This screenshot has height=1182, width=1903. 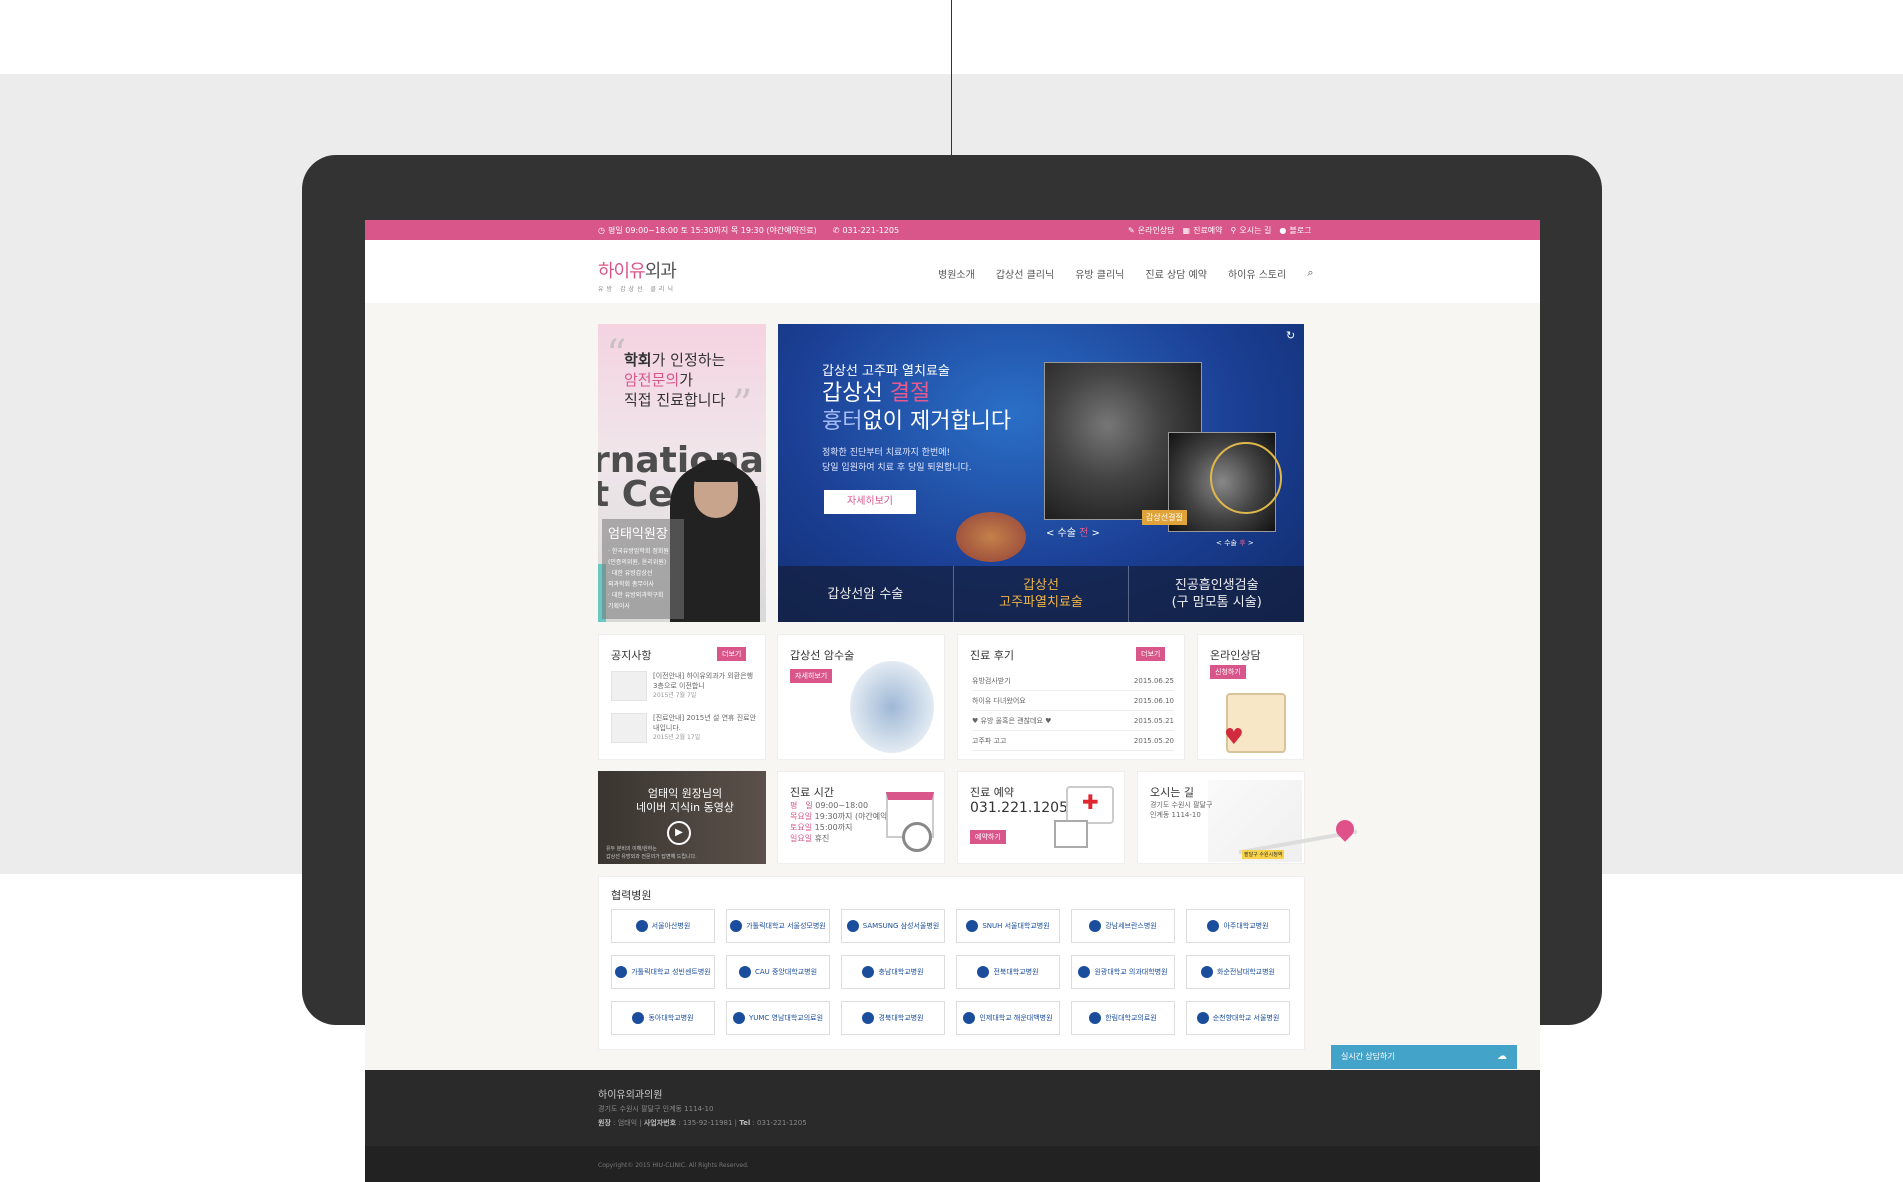 What do you see at coordinates (1131, 230) in the screenshot?
I see `edit-icon: ✎` at bounding box center [1131, 230].